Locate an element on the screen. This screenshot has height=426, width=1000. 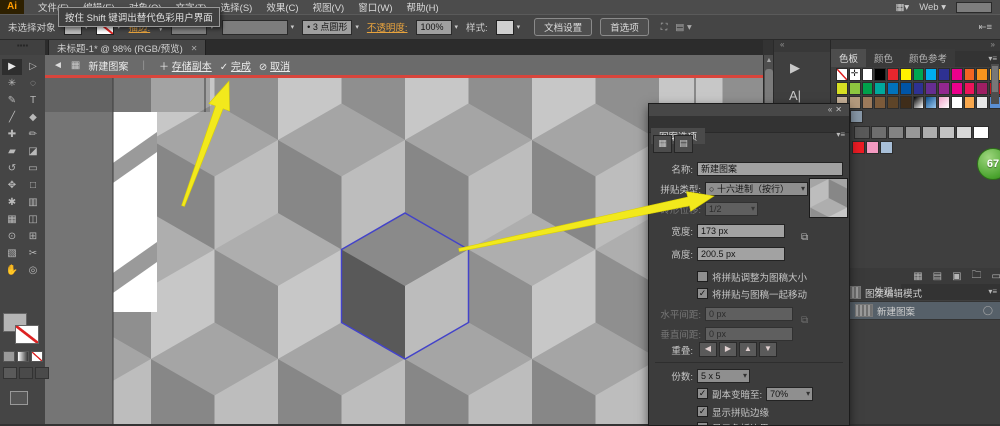
panel-icon-symbols: ▶ is located at coordinates (795, 68).